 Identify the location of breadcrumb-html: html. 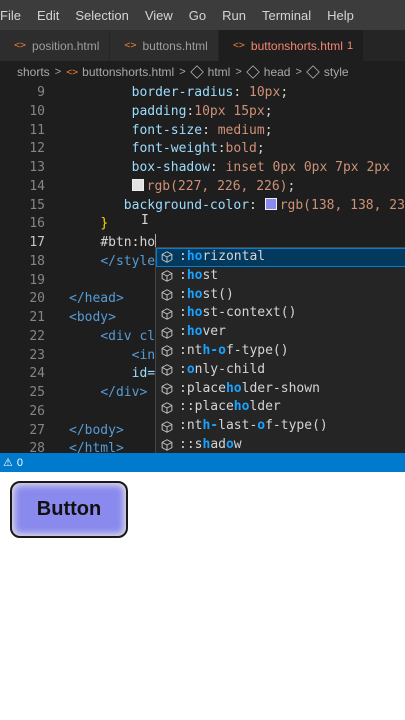
(209, 72).